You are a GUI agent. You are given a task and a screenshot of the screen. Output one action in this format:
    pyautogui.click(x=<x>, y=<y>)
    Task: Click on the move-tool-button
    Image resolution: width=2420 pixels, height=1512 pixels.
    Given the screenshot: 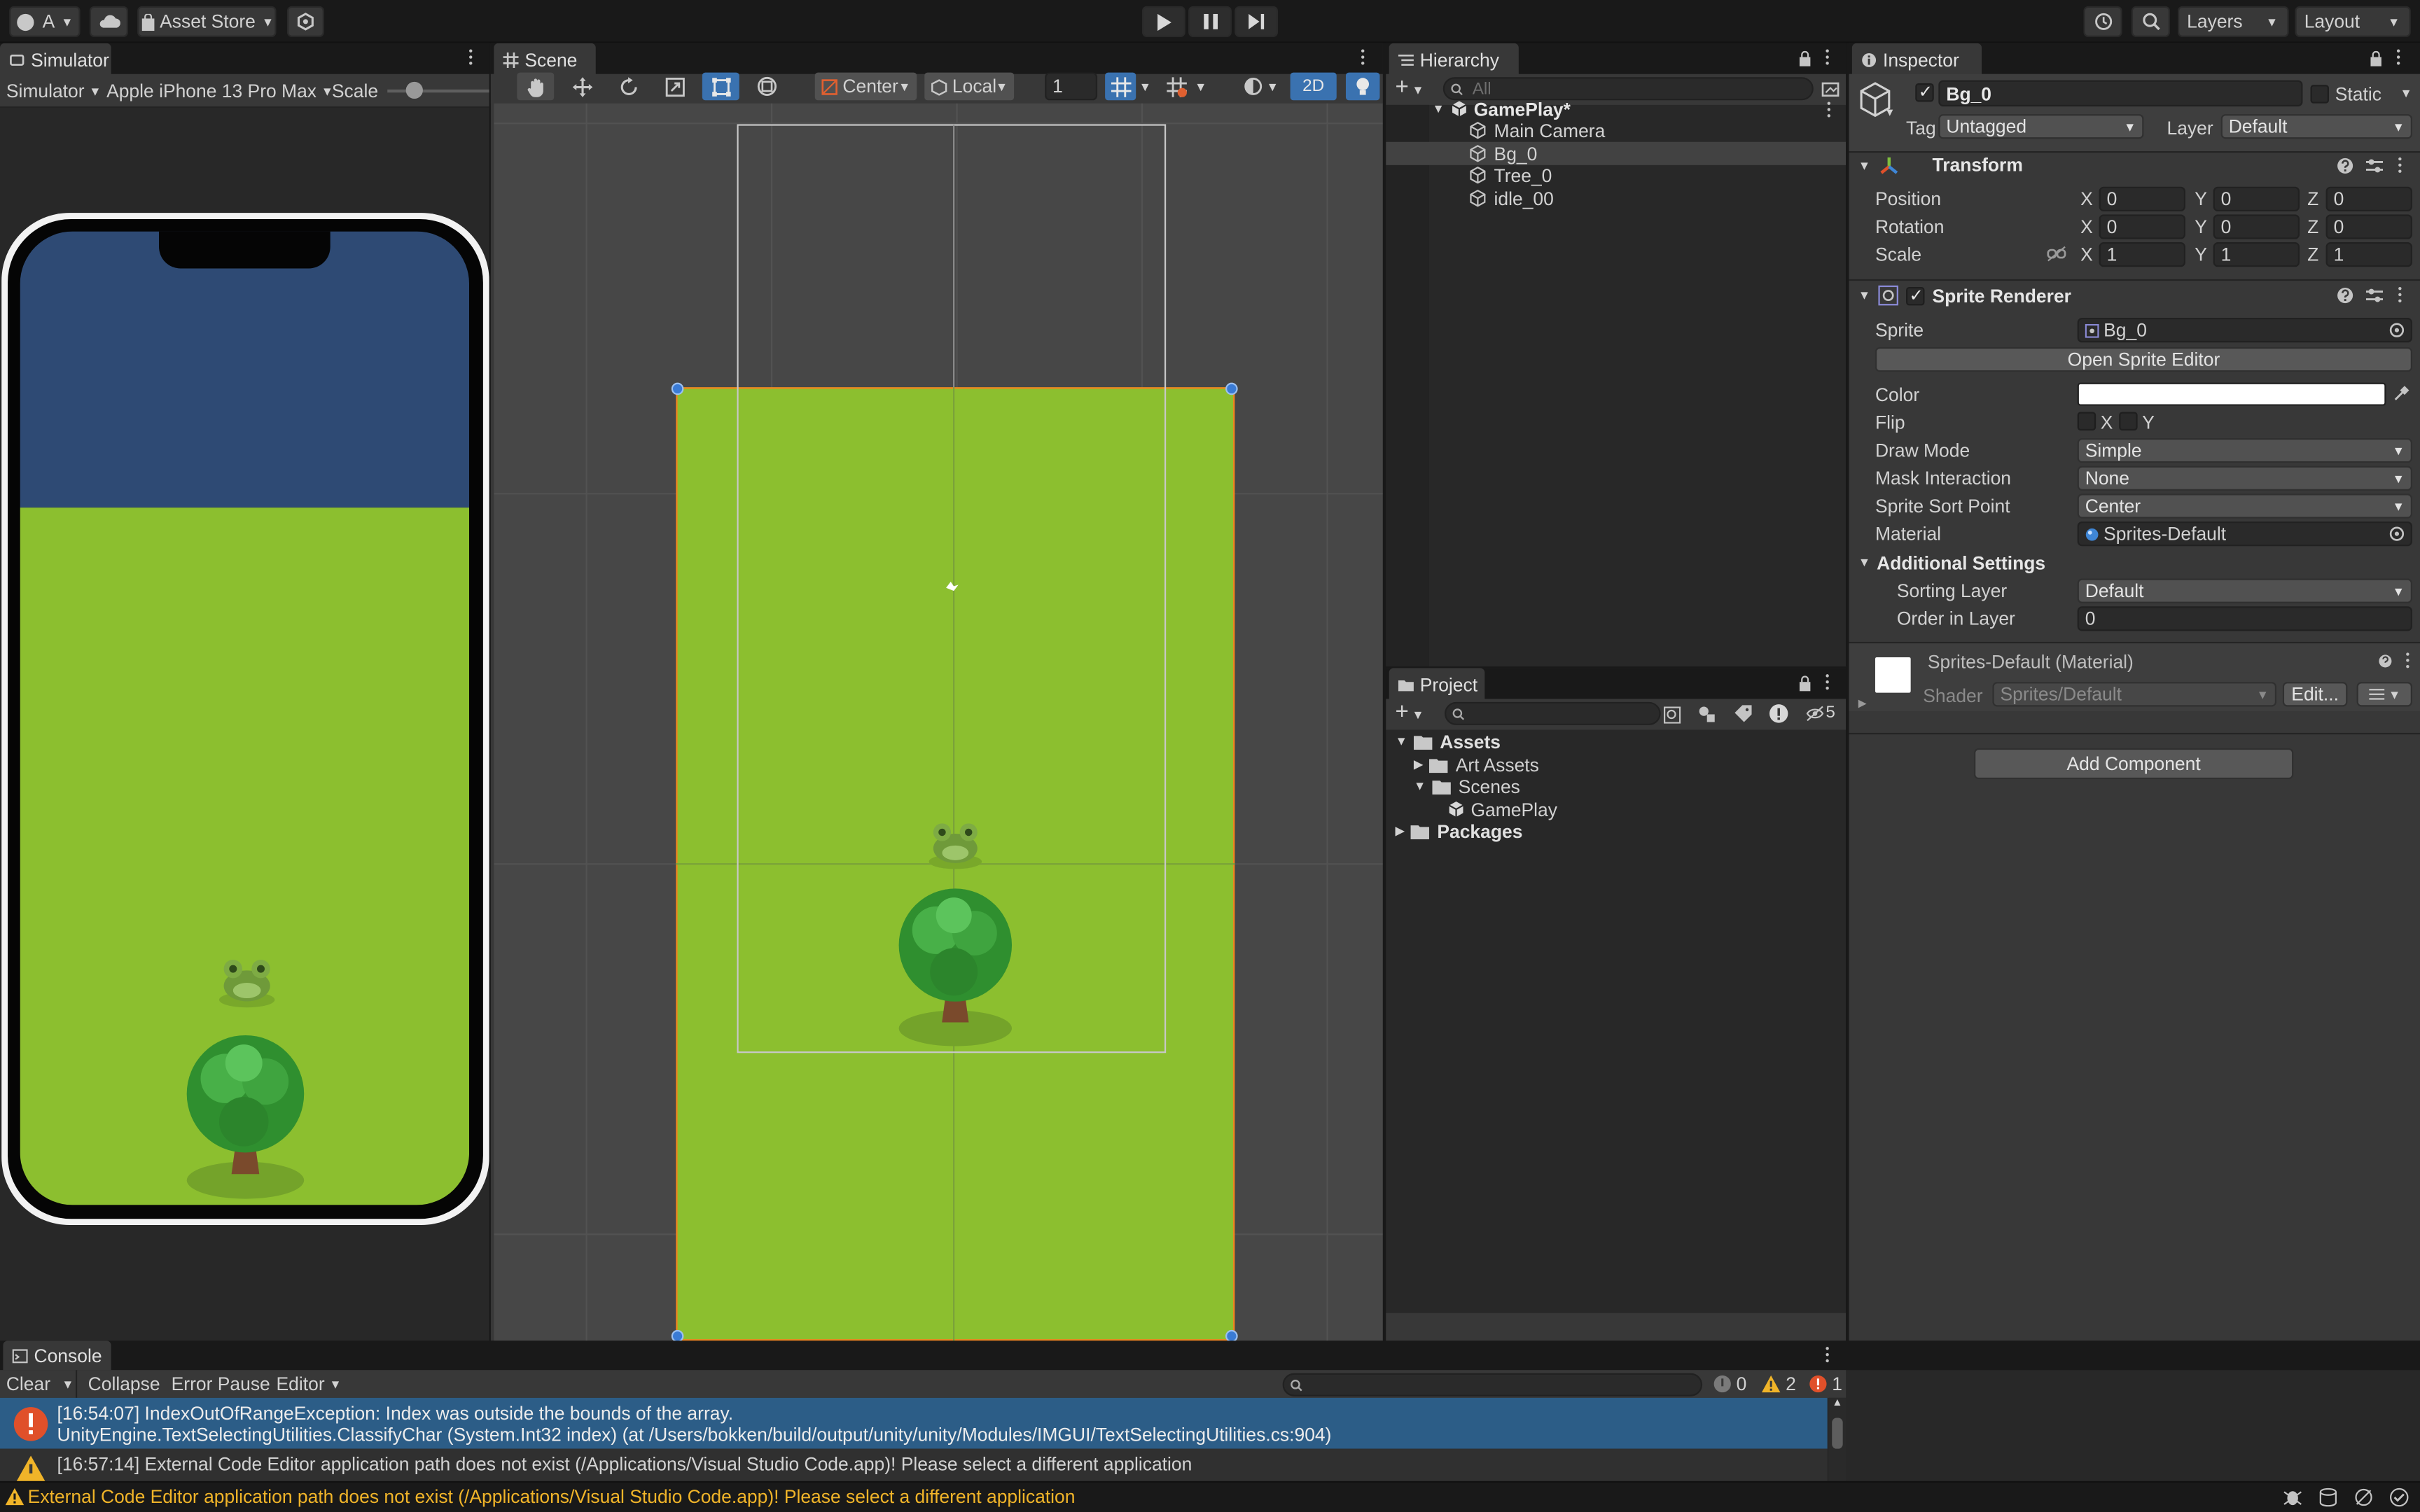 What is the action you would take?
    pyautogui.click(x=581, y=87)
    